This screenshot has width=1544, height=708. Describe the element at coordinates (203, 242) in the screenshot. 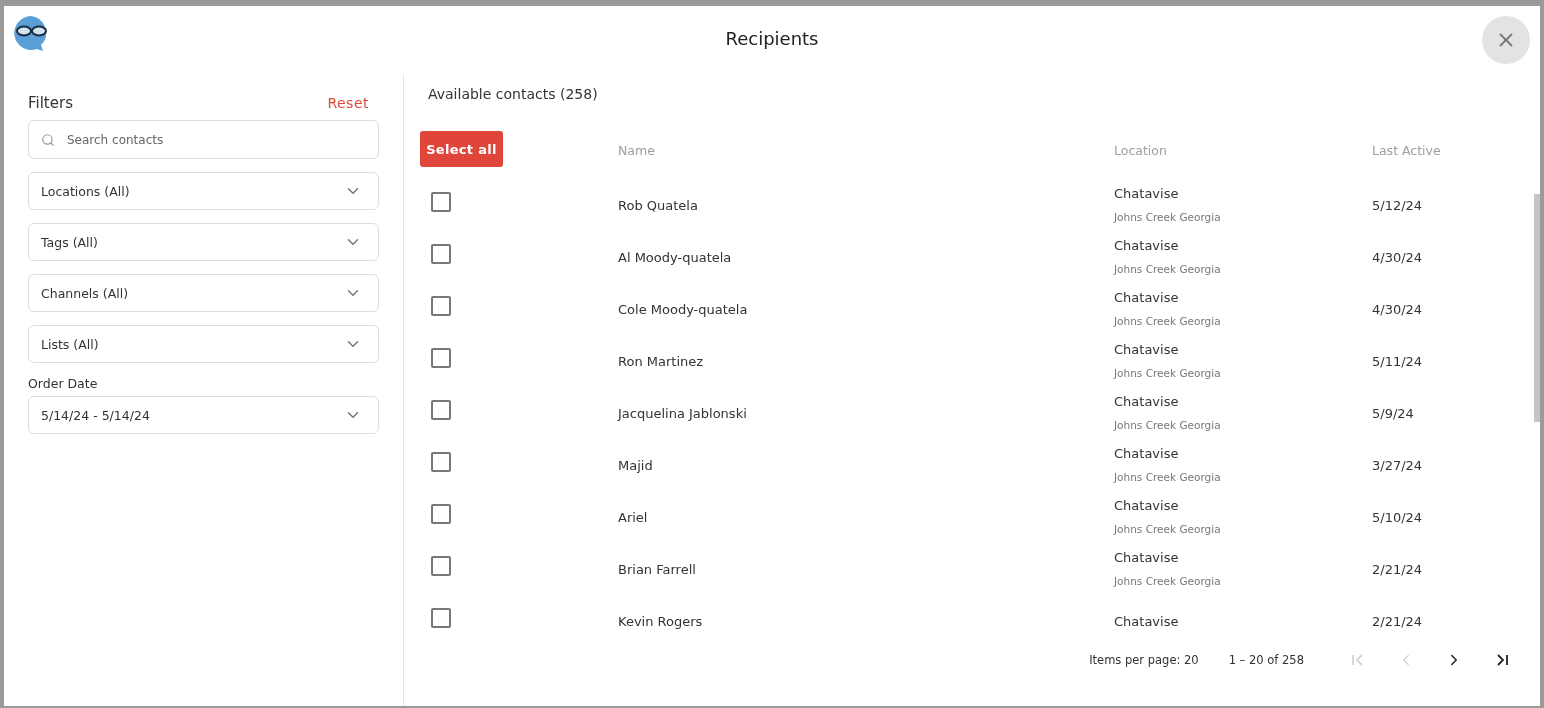

I see `filter-dropdown: Tags (All)` at that location.